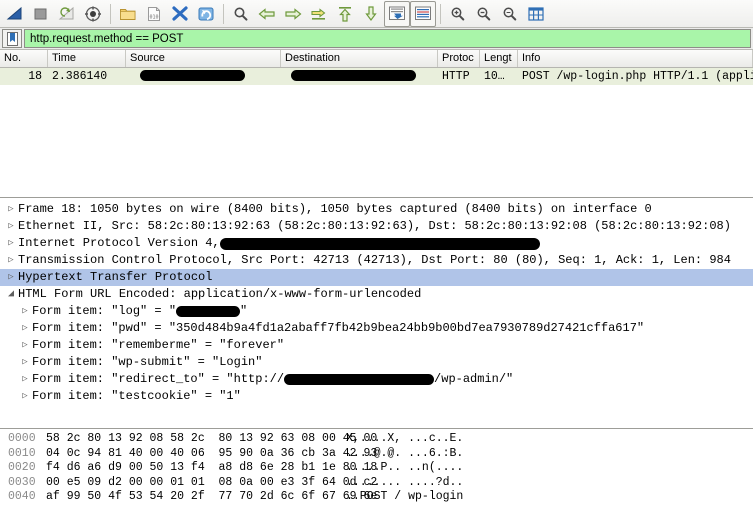 The width and height of the screenshot is (753, 507). What do you see at coordinates (359, 379) in the screenshot?
I see `redaction-bar-redirect-to` at bounding box center [359, 379].